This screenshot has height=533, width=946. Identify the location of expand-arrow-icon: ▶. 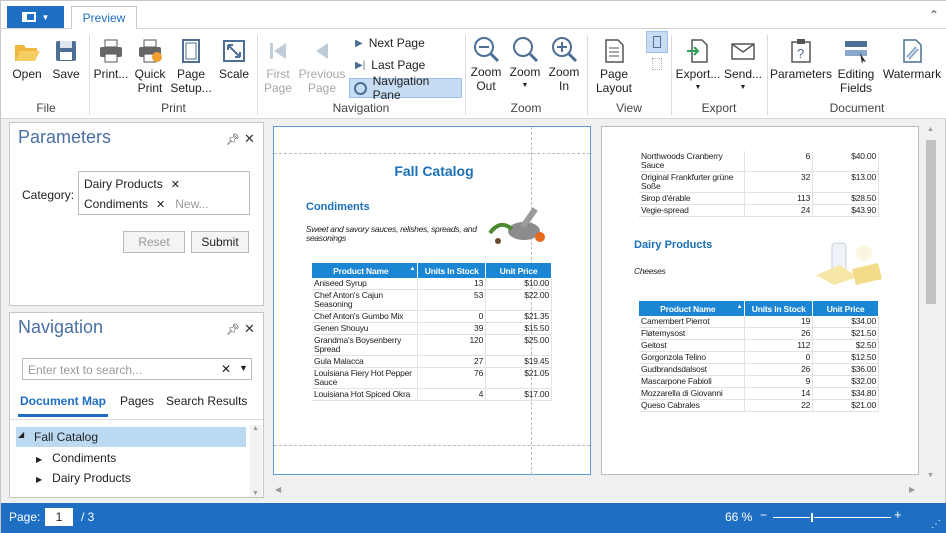
(39, 459).